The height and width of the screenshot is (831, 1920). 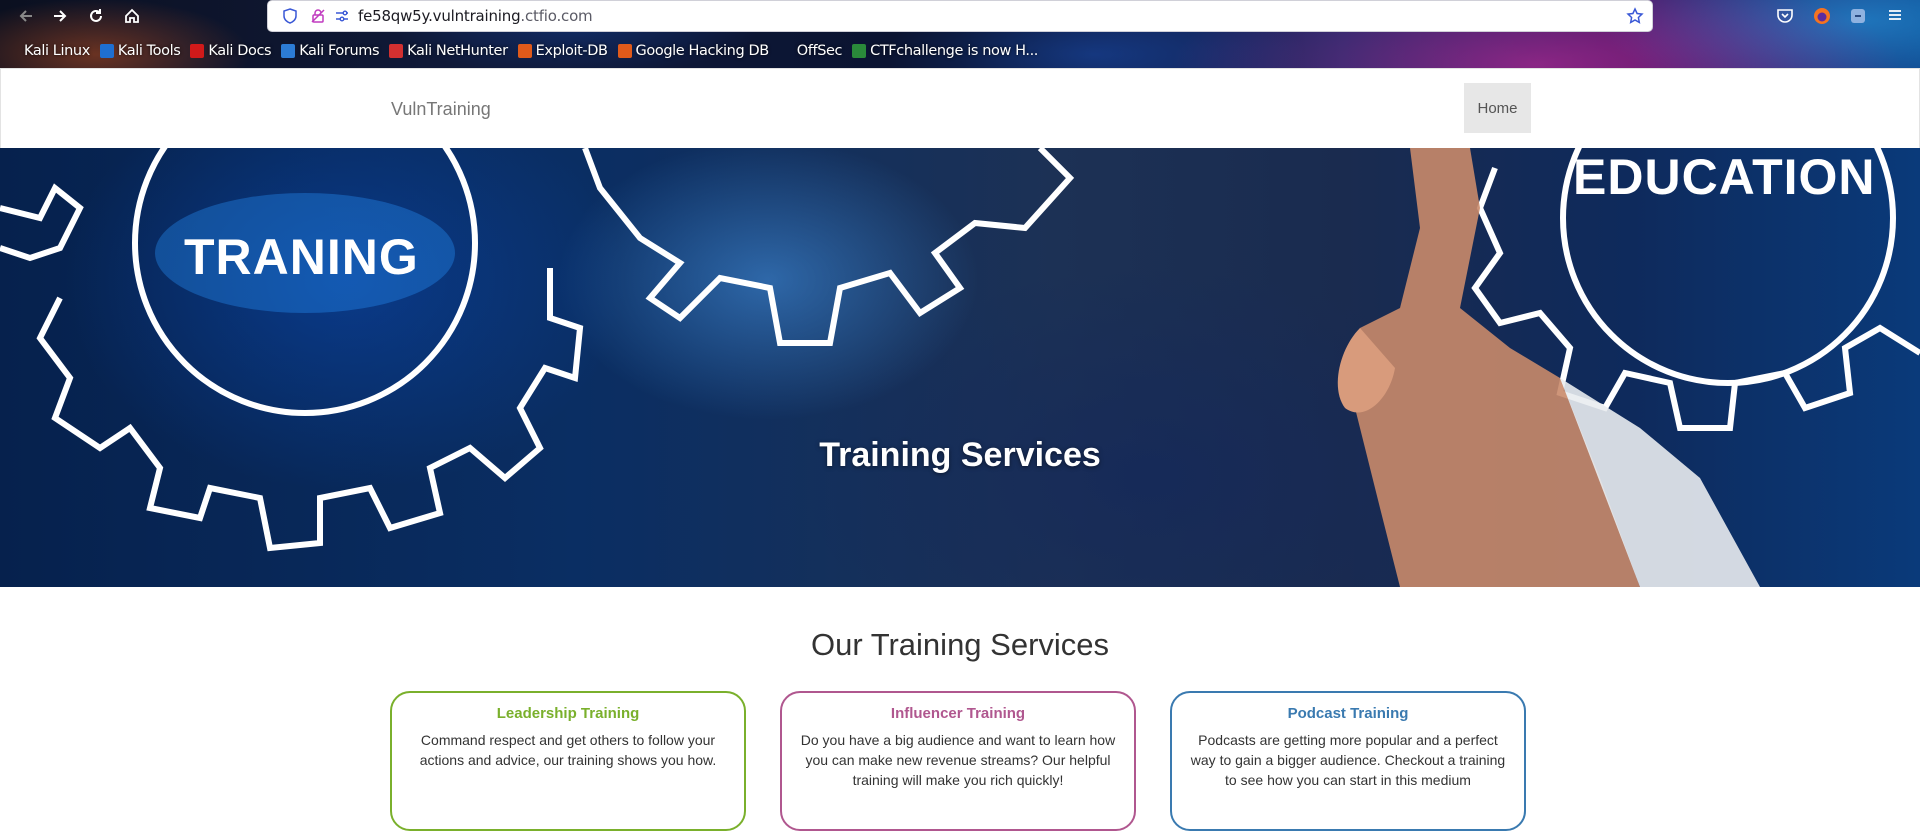 I want to click on bookmark-item: Google Hacking DB, so click(x=693, y=51).